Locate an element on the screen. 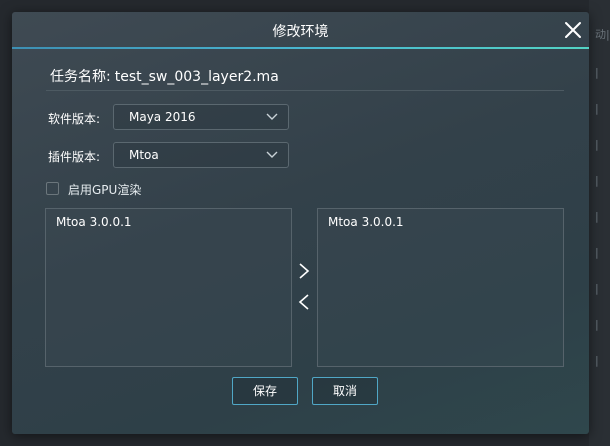  background-row-text: 动| is located at coordinates (602, 34).